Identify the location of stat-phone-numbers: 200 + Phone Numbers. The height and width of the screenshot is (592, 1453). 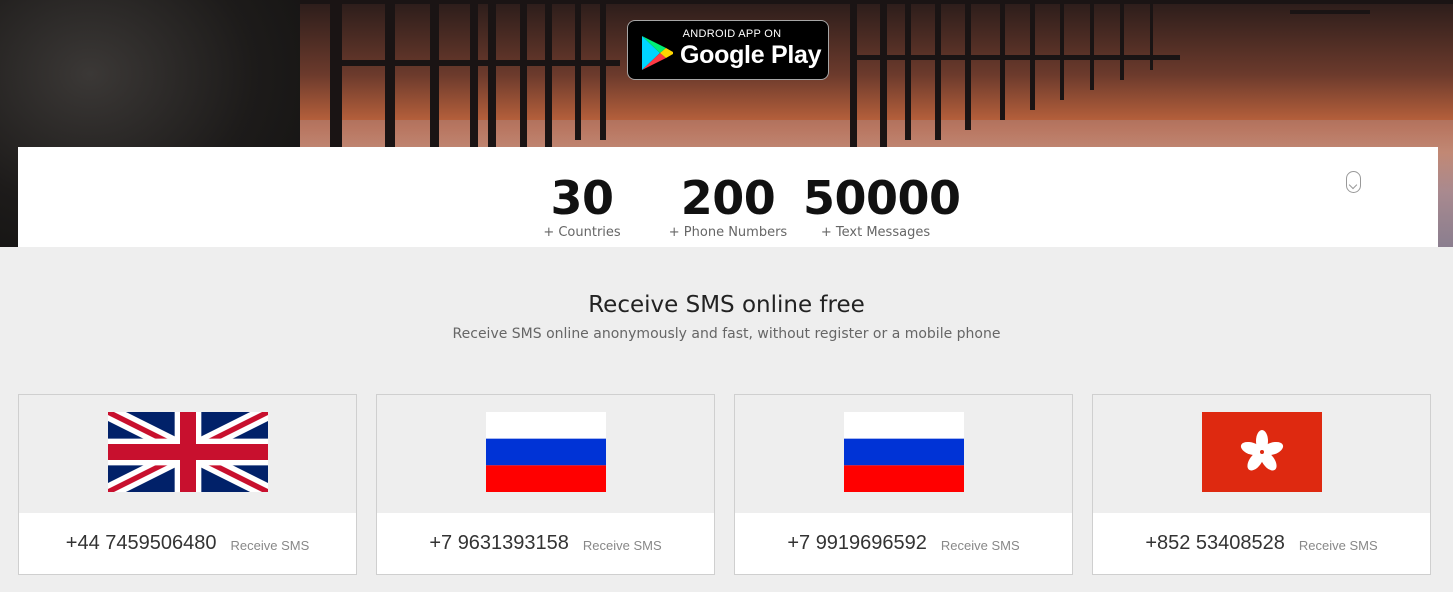
(728, 207).